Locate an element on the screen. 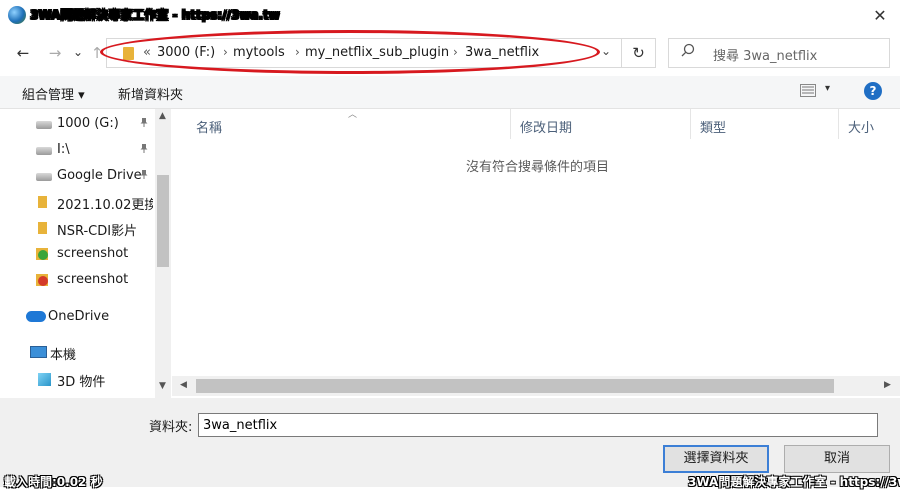 The height and width of the screenshot is (490, 900). nav-item-screenshot-2: screenshot is located at coordinates (77, 280).